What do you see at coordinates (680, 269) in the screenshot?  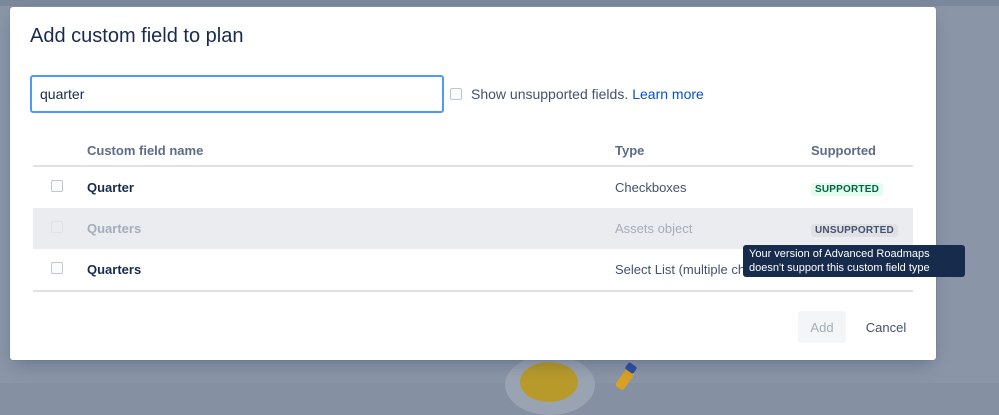 I see `field-type: Select List (multiple ch` at bounding box center [680, 269].